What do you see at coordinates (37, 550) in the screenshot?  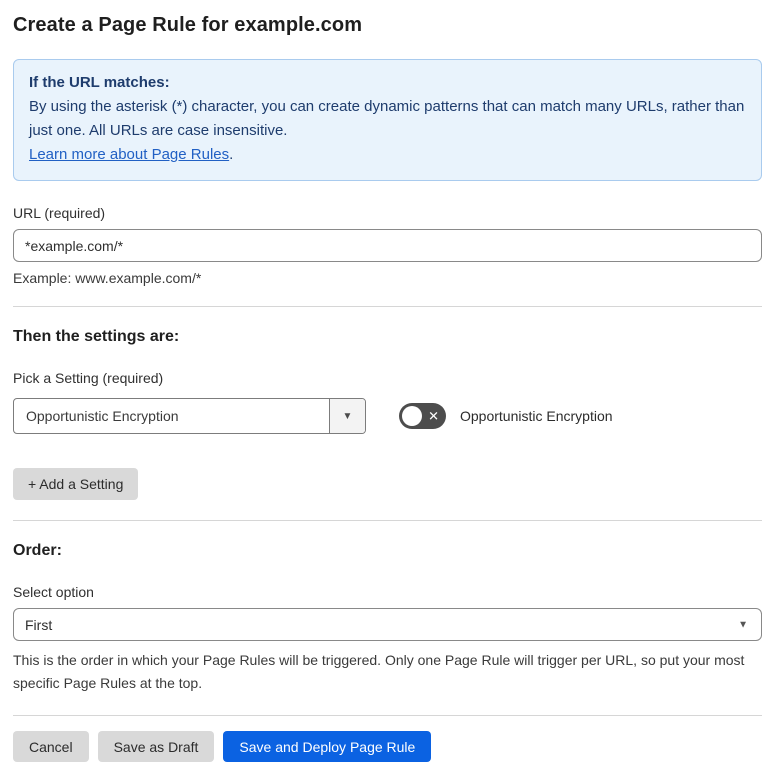 I see `order-section-heading: Order:` at bounding box center [37, 550].